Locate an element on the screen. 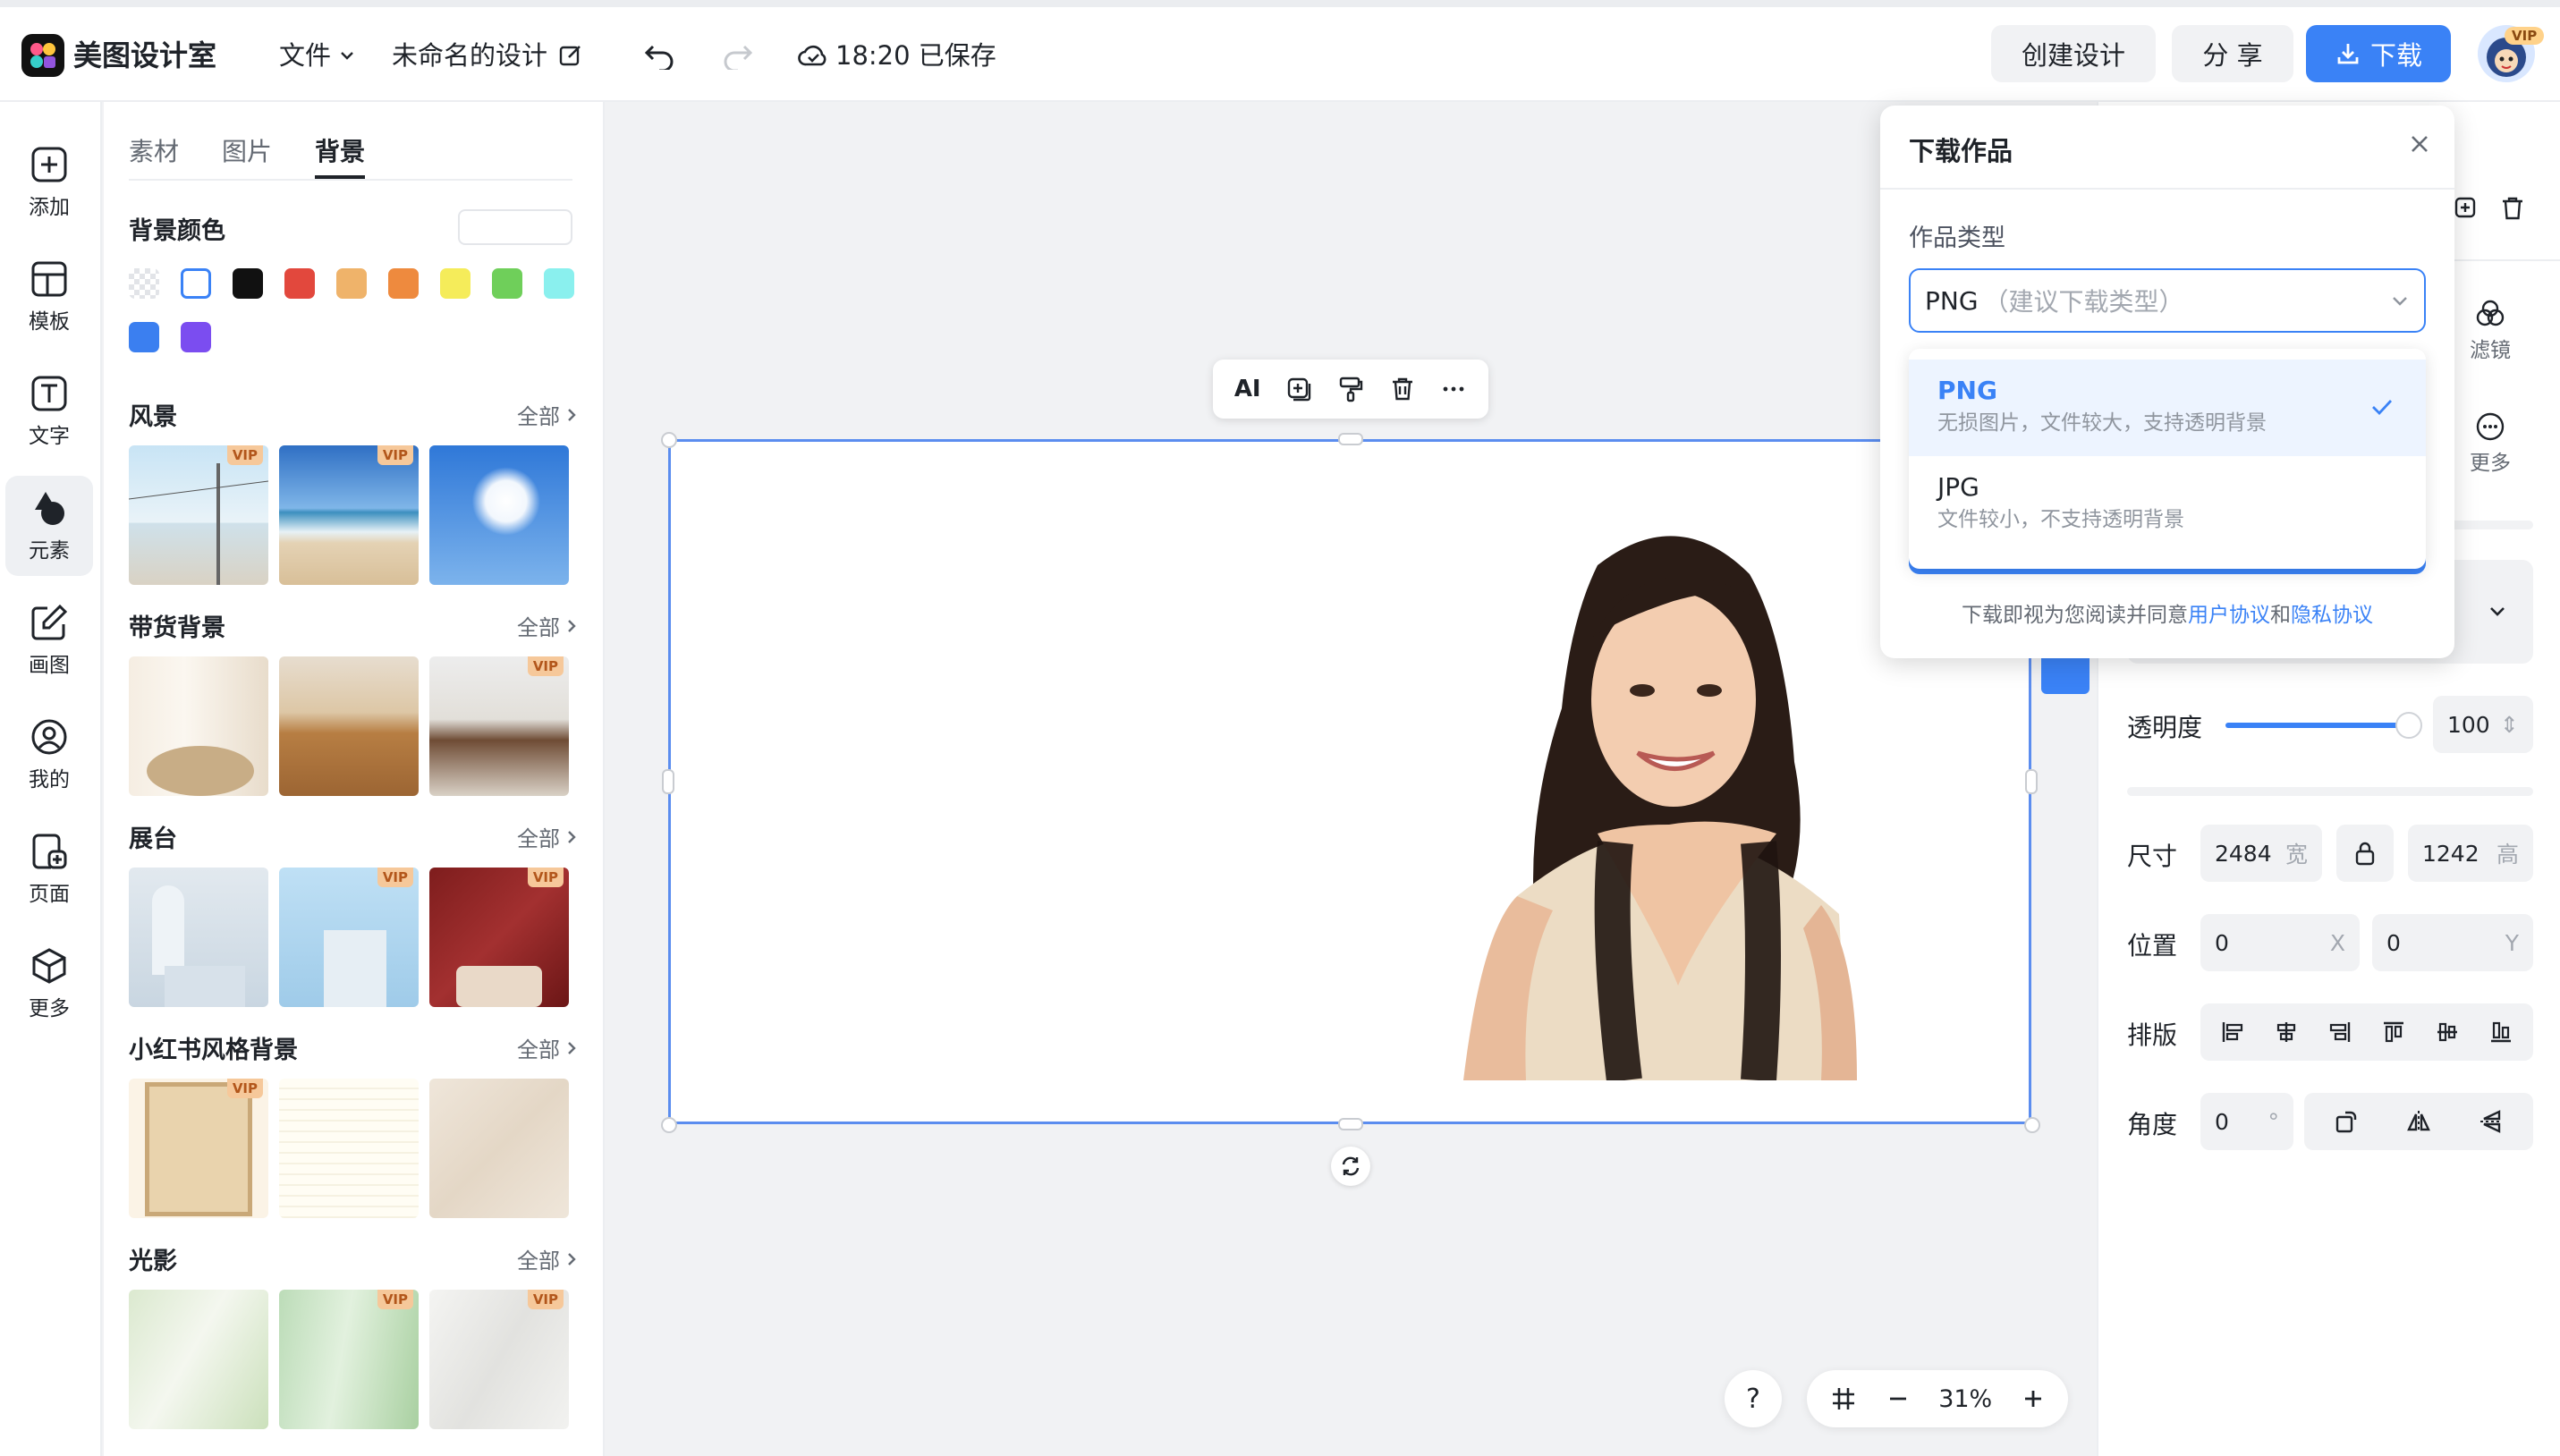  section-all-scenery: 全部 is located at coordinates (547, 414).